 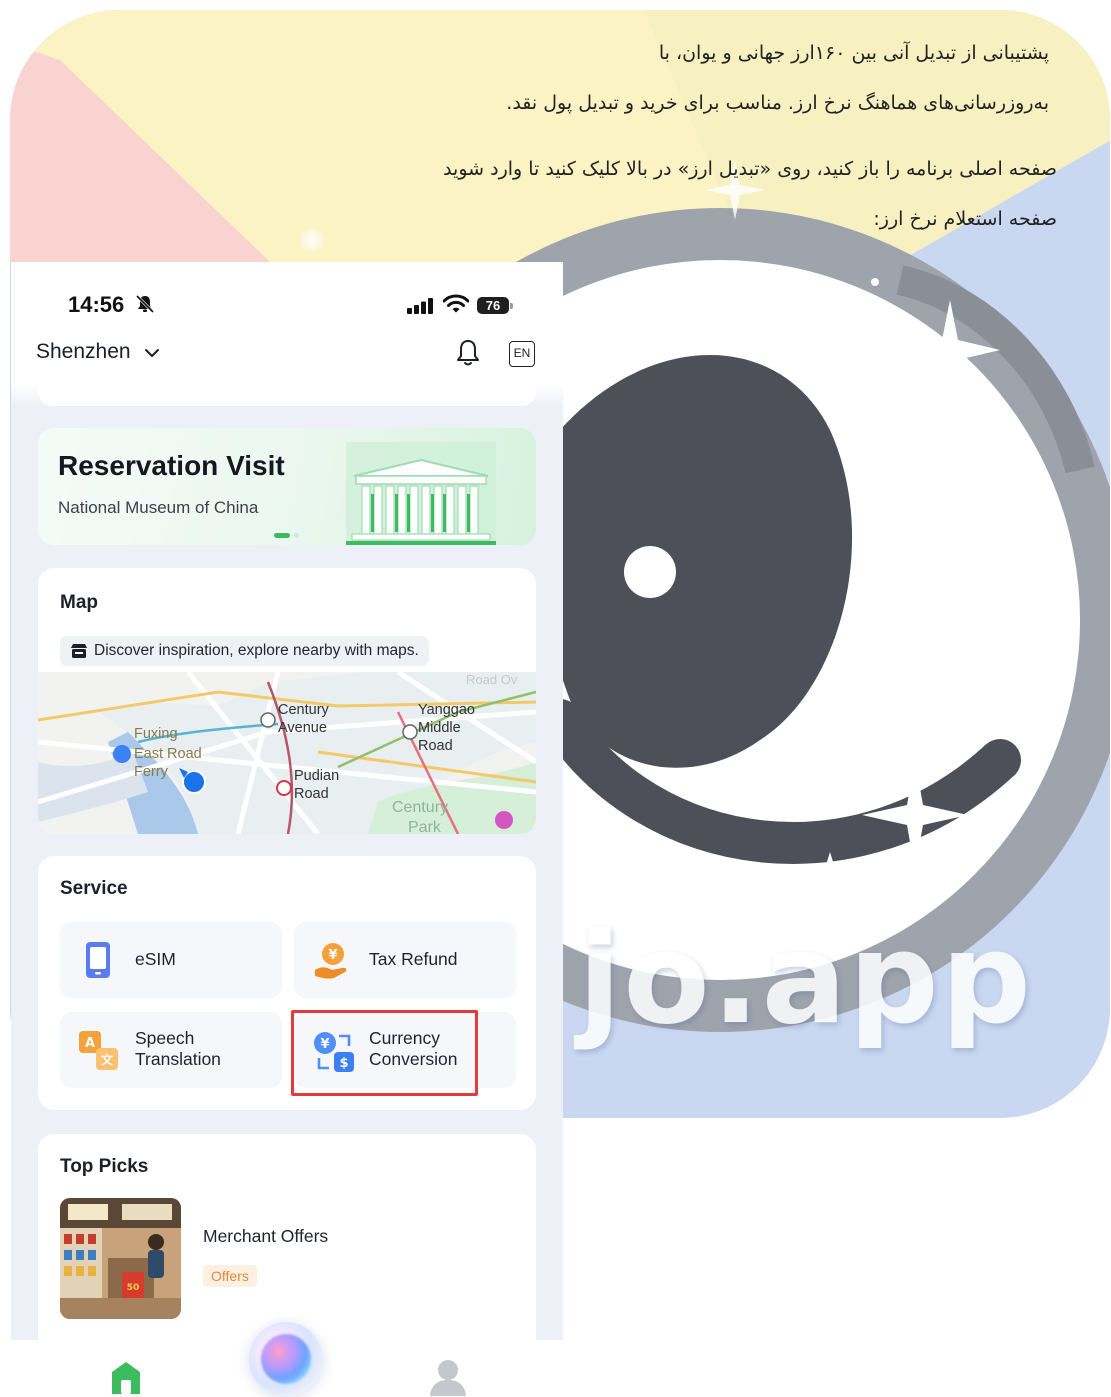 I want to click on map-label-fuxing-2: East Road, so click(x=168, y=754).